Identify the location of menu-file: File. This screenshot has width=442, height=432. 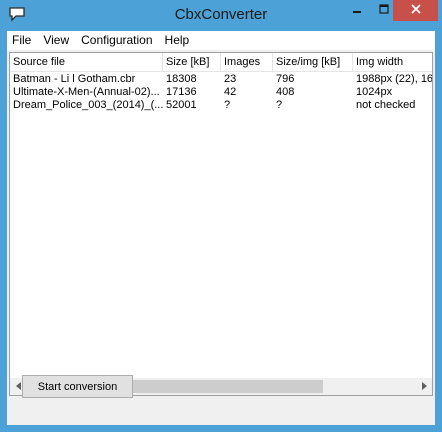
(22, 40).